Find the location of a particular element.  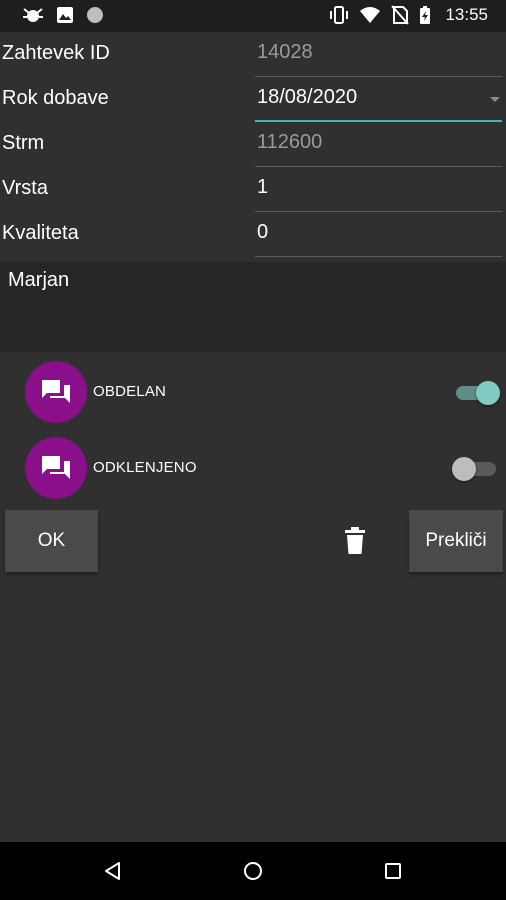

quality-row: Kvaliteta 0 is located at coordinates (253, 234).